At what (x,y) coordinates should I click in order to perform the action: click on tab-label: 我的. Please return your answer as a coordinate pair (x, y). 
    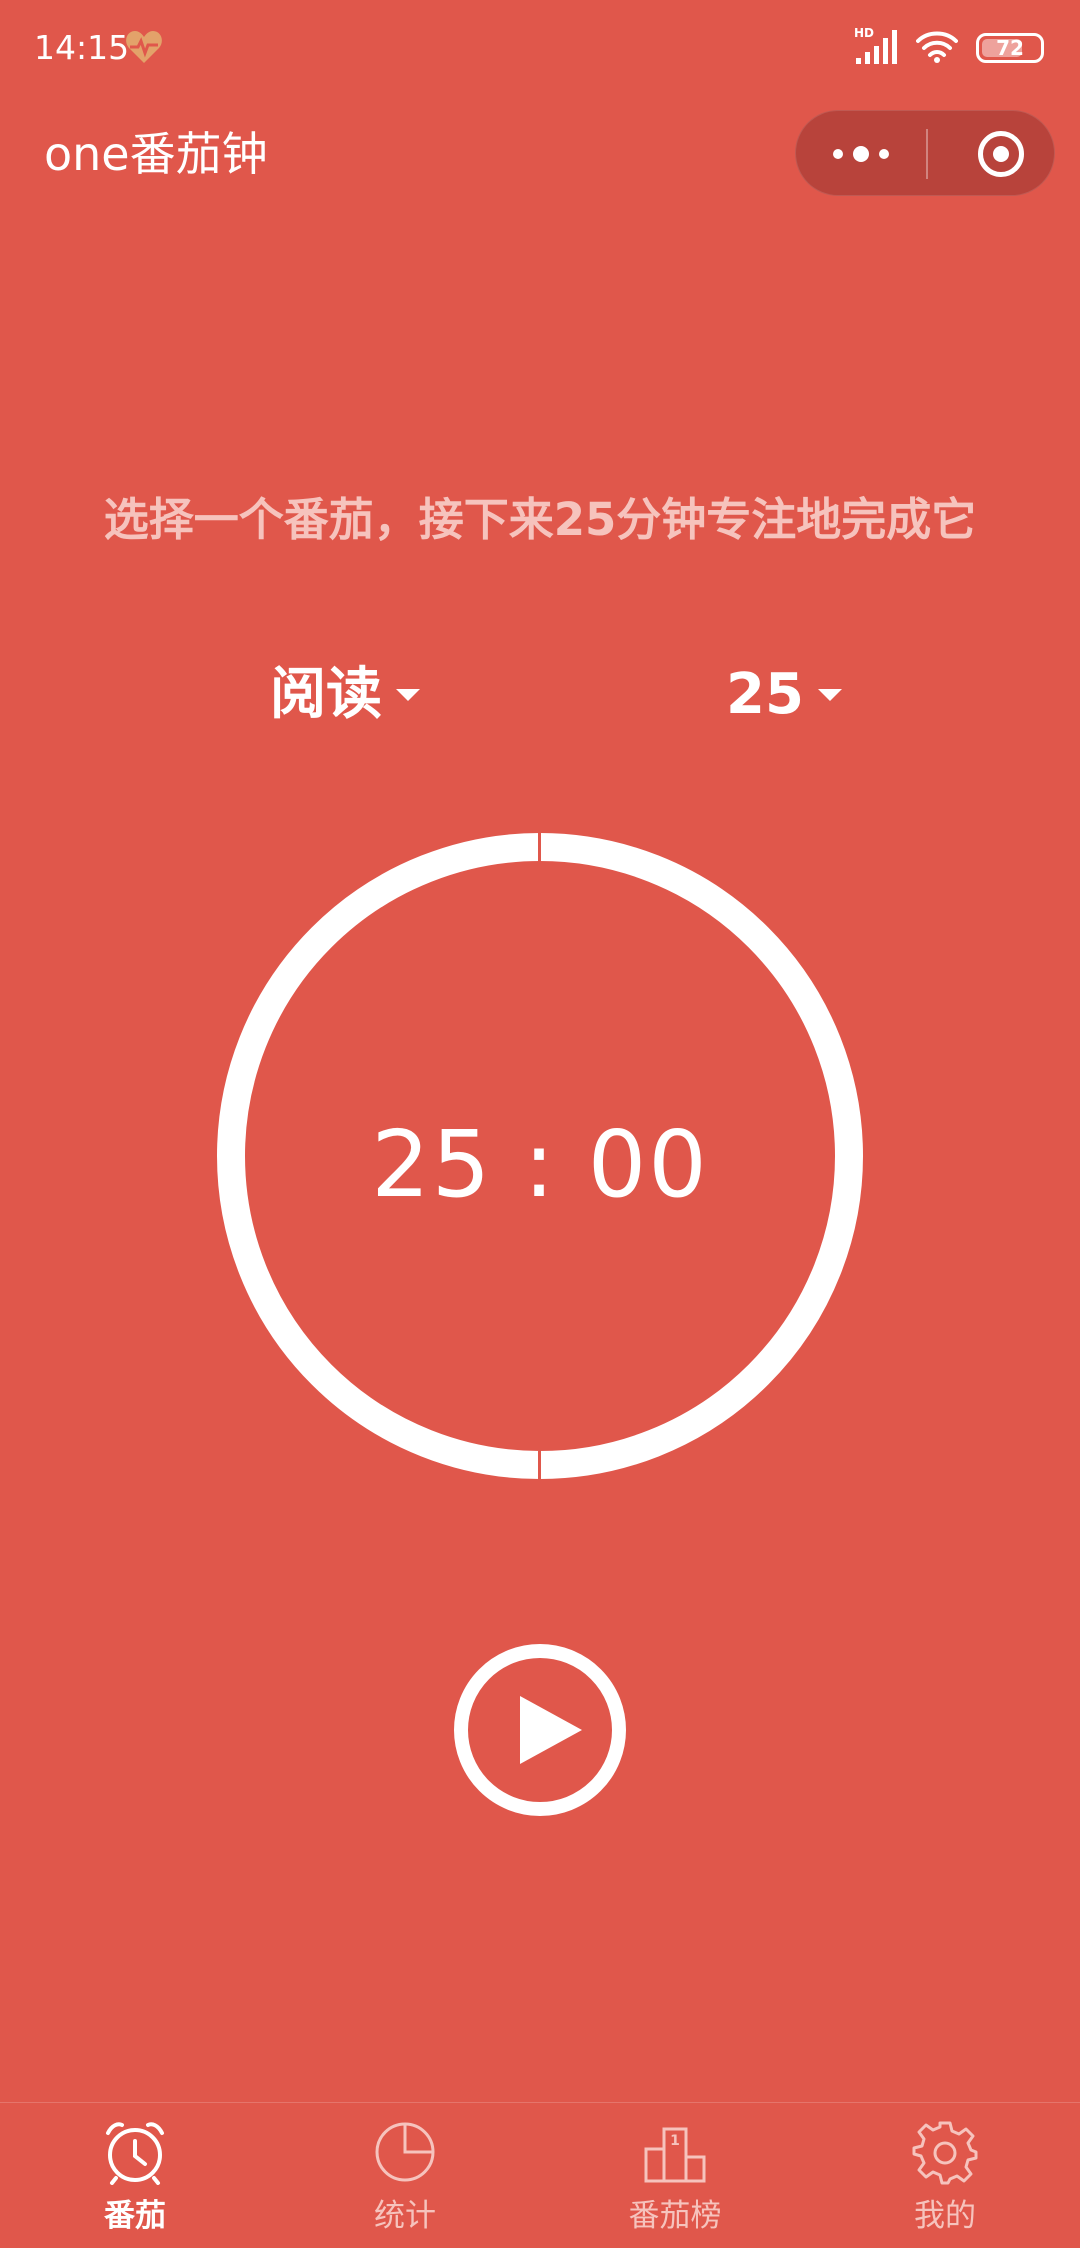
    Looking at the image, I should click on (945, 2216).